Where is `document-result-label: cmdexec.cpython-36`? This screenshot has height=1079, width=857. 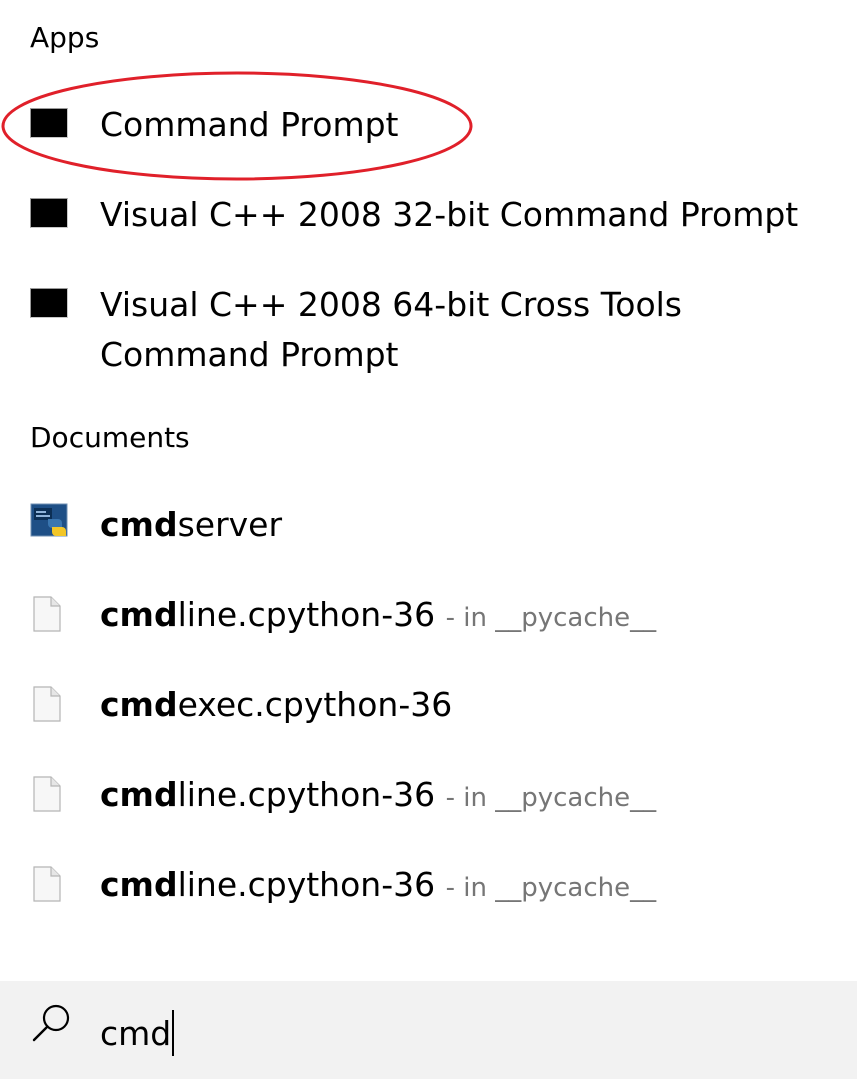 document-result-label: cmdexec.cpython-36 is located at coordinates (276, 705).